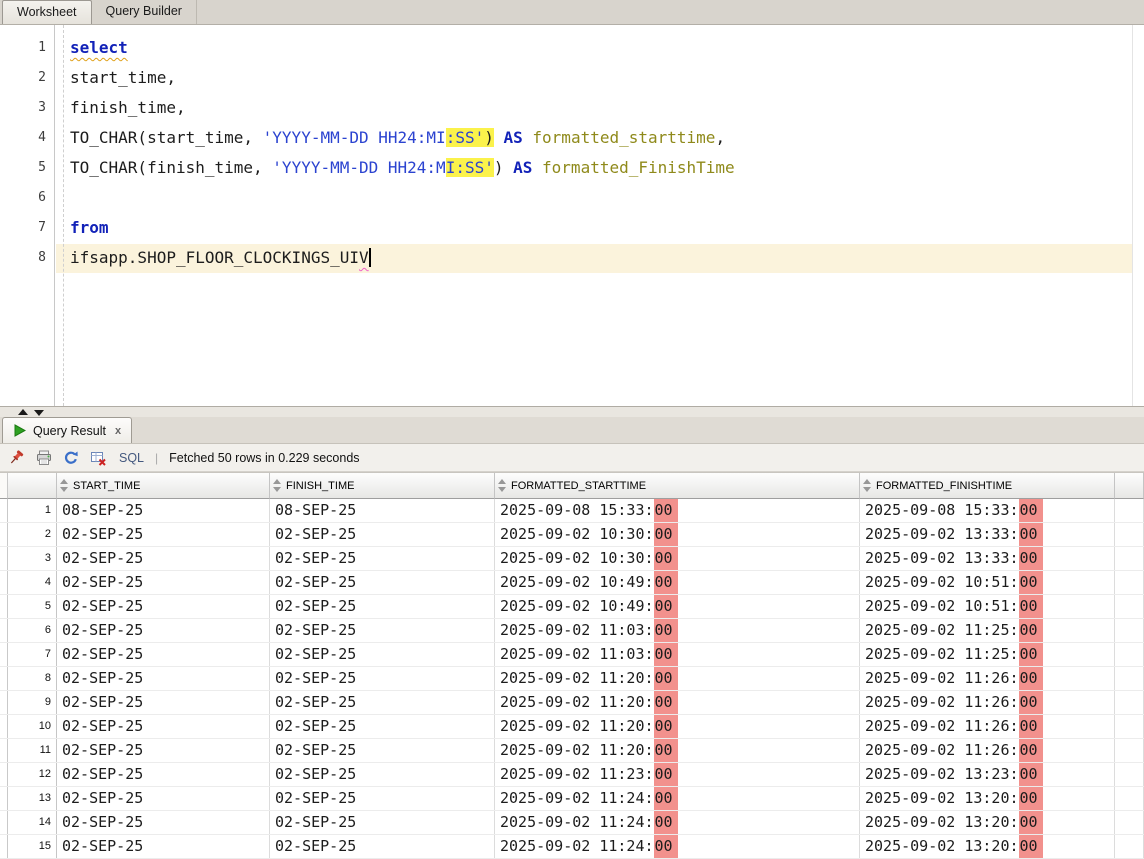  Describe the element at coordinates (607, 258) in the screenshot. I see `code-line: ifsapp.SHOP_FLOOR_CLOCKINGS_UIV` at that location.